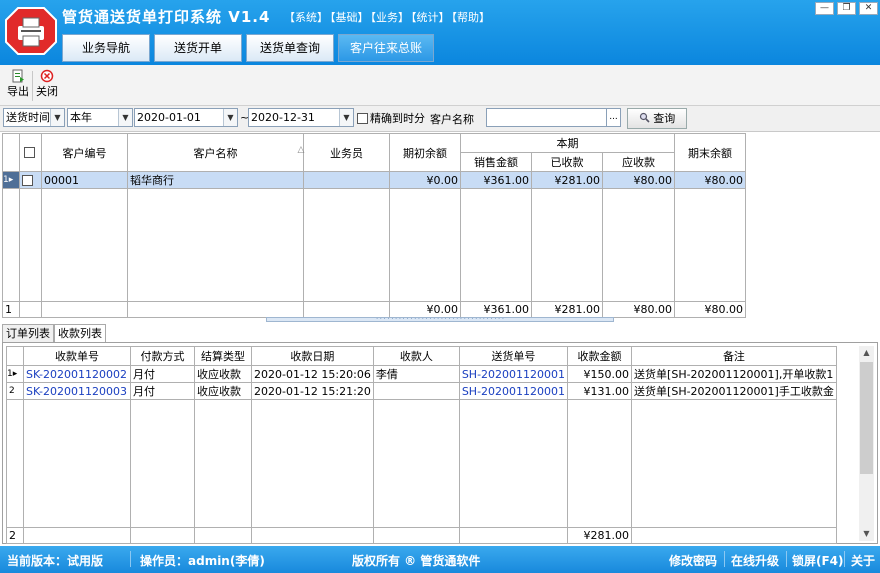  I want to click on cell-sales-amount: ¥361.00, so click(496, 180).